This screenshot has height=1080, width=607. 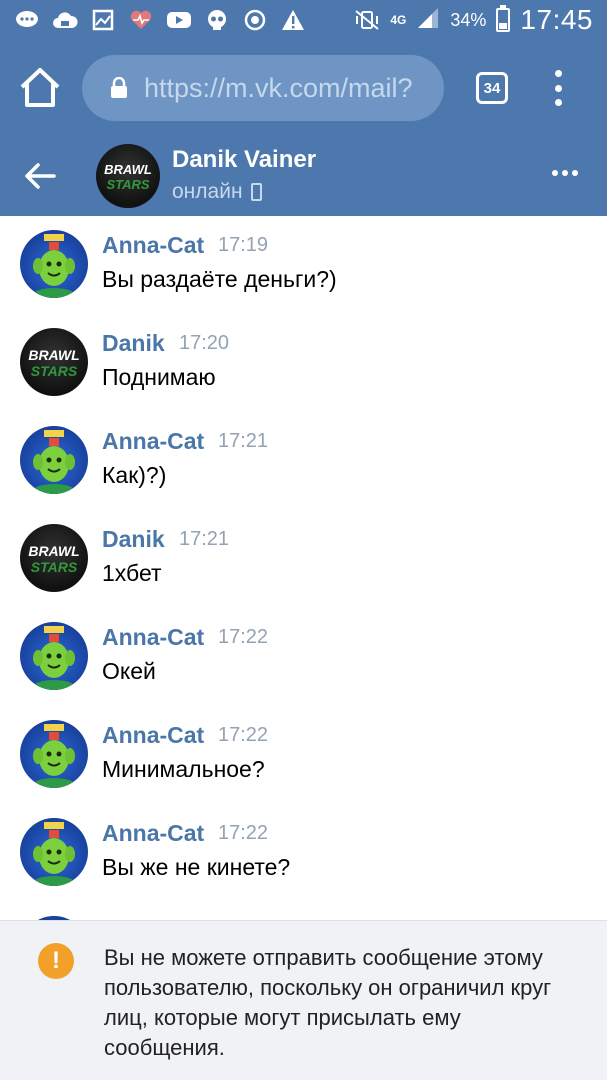 I want to click on url-bar: https://m.vk.com/mail?, so click(x=263, y=88).